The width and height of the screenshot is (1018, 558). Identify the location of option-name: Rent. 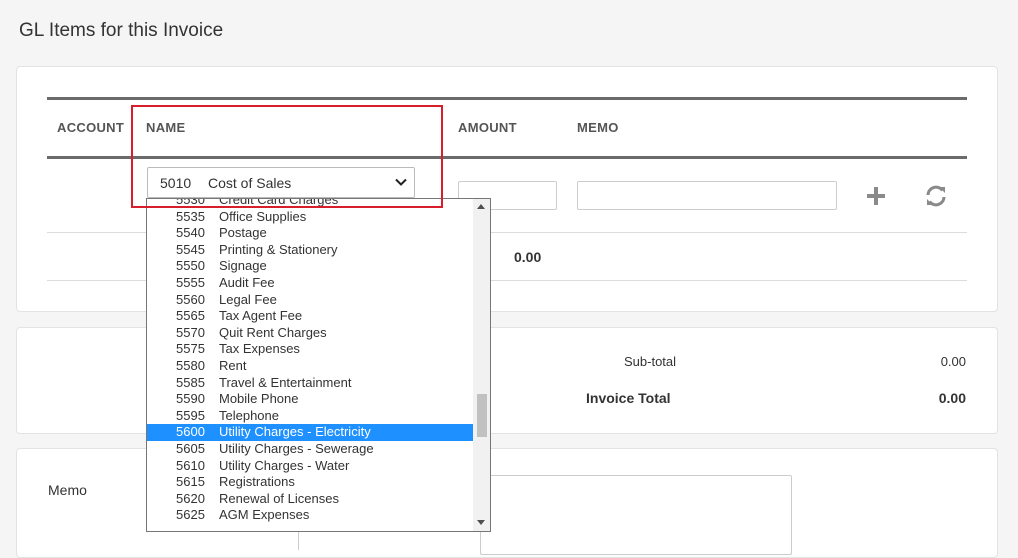
(233, 365).